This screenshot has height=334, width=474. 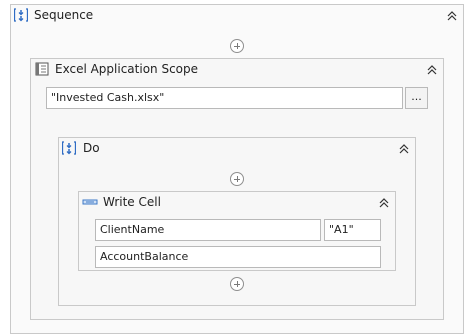 What do you see at coordinates (237, 16) in the screenshot?
I see `sequence-header: Sequence` at bounding box center [237, 16].